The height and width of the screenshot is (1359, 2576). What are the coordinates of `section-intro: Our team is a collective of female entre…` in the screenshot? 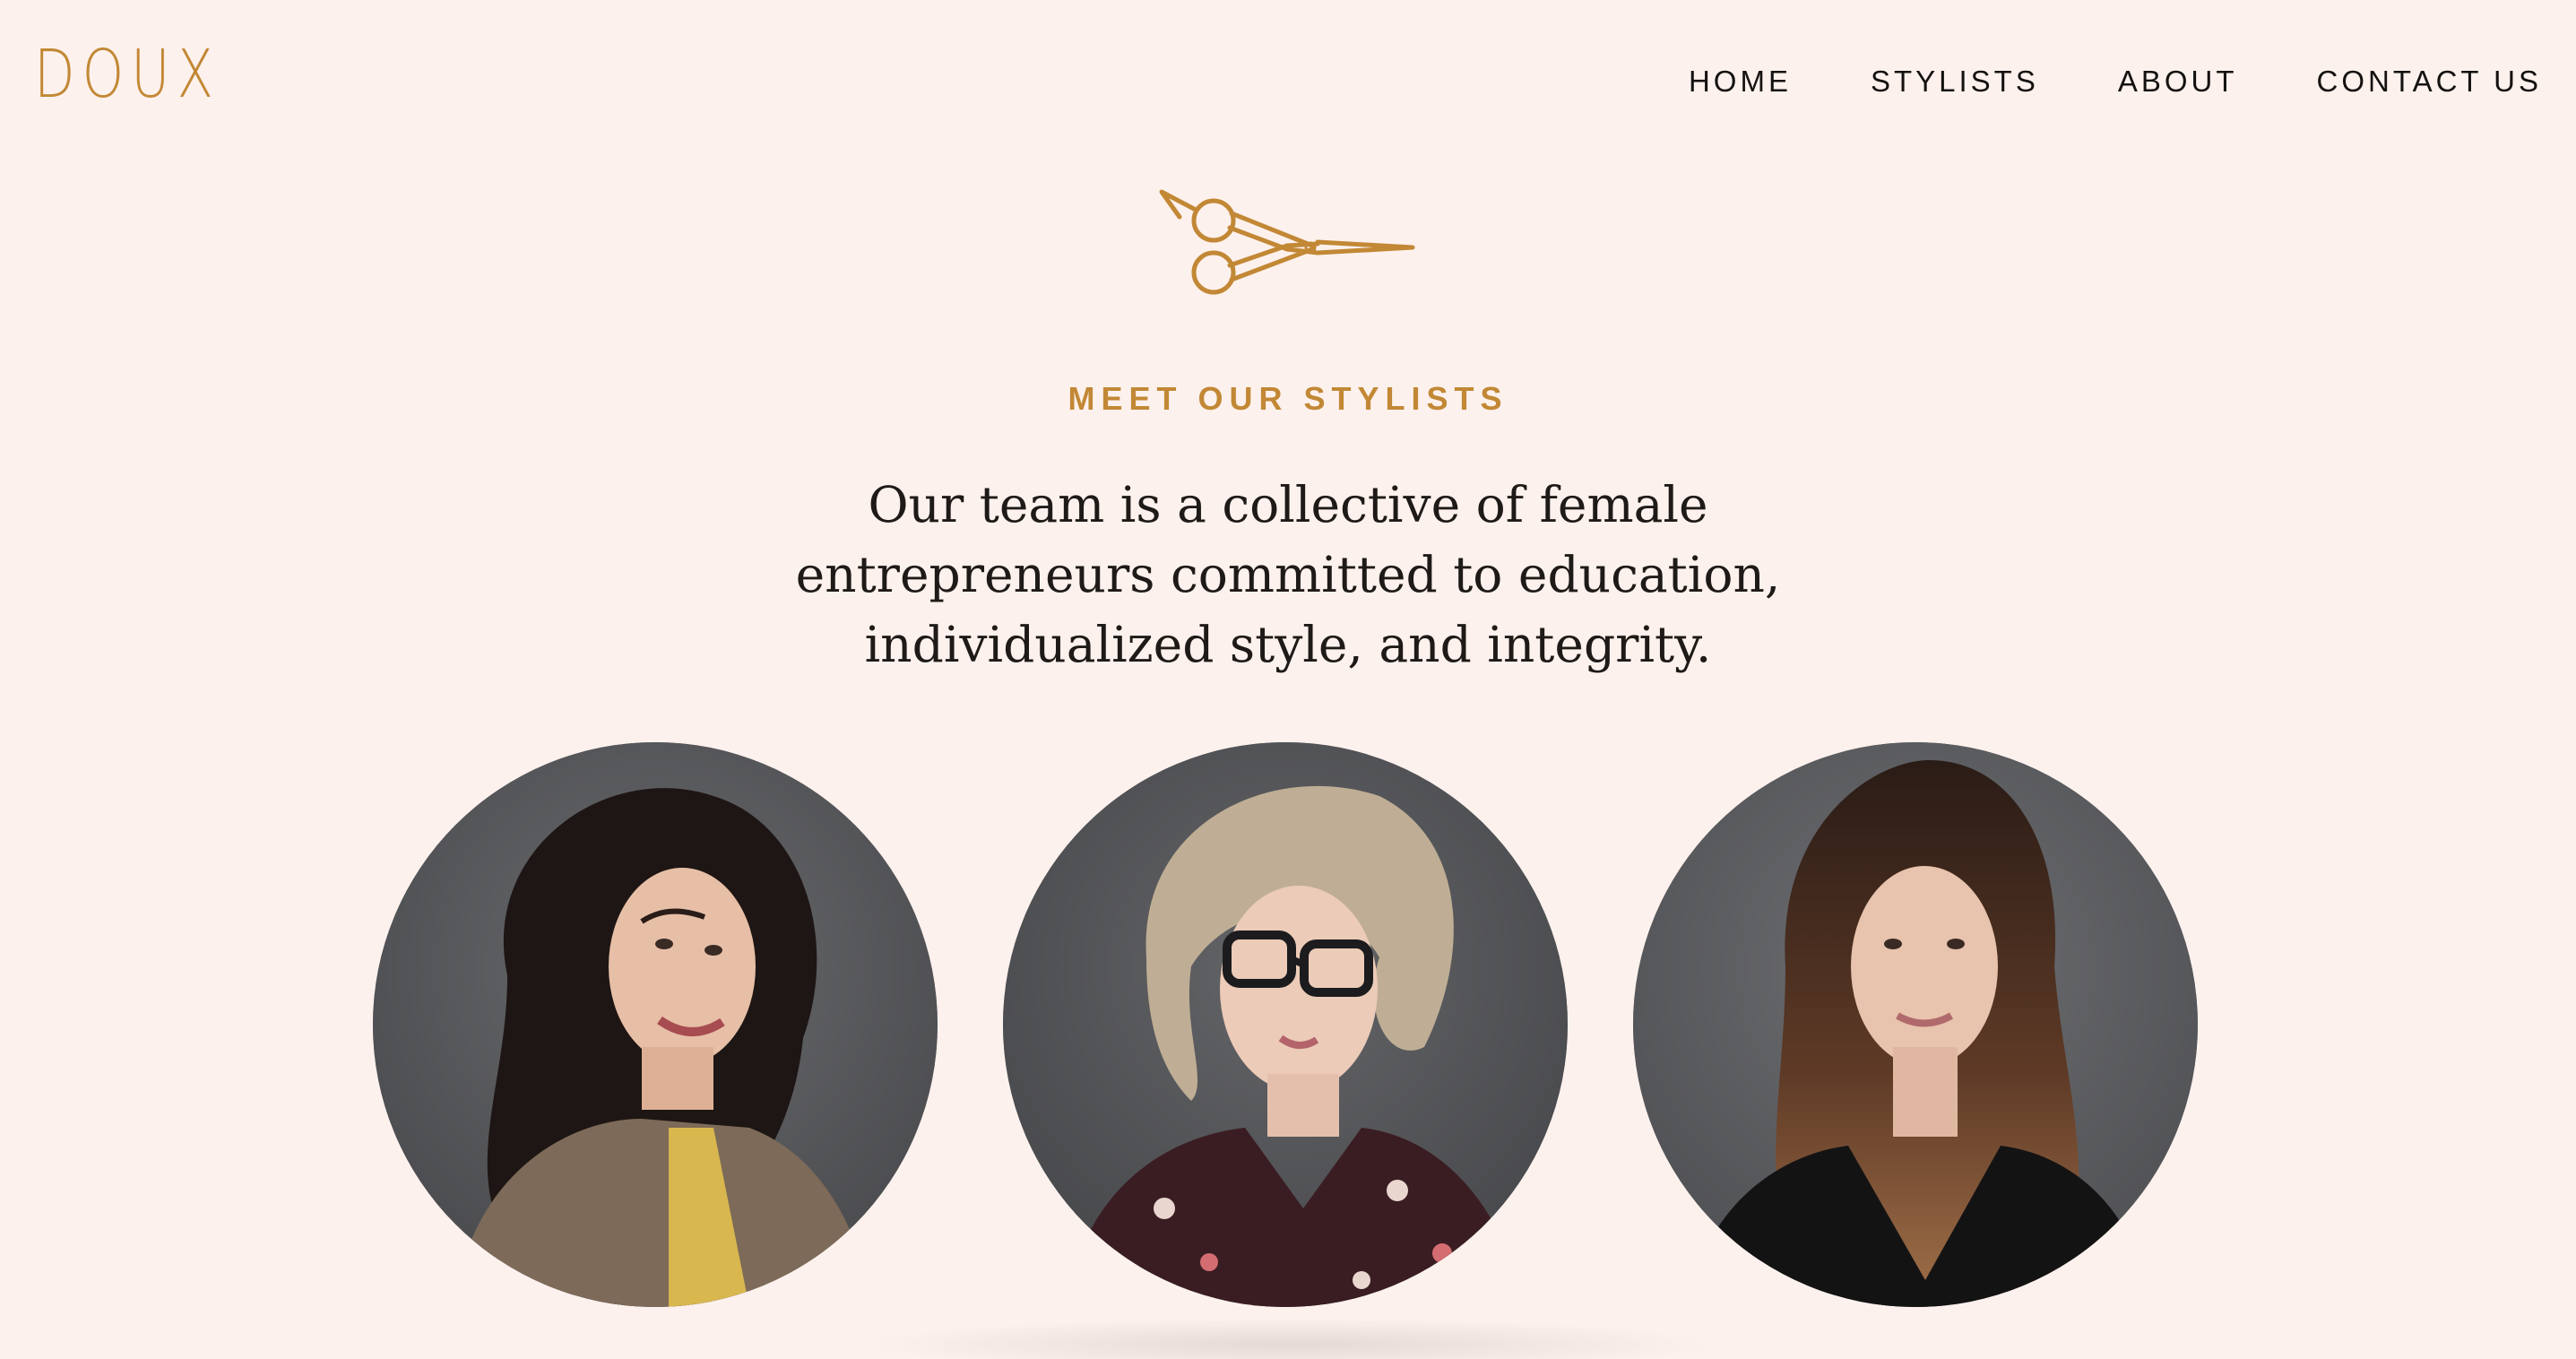 It's located at (1288, 574).